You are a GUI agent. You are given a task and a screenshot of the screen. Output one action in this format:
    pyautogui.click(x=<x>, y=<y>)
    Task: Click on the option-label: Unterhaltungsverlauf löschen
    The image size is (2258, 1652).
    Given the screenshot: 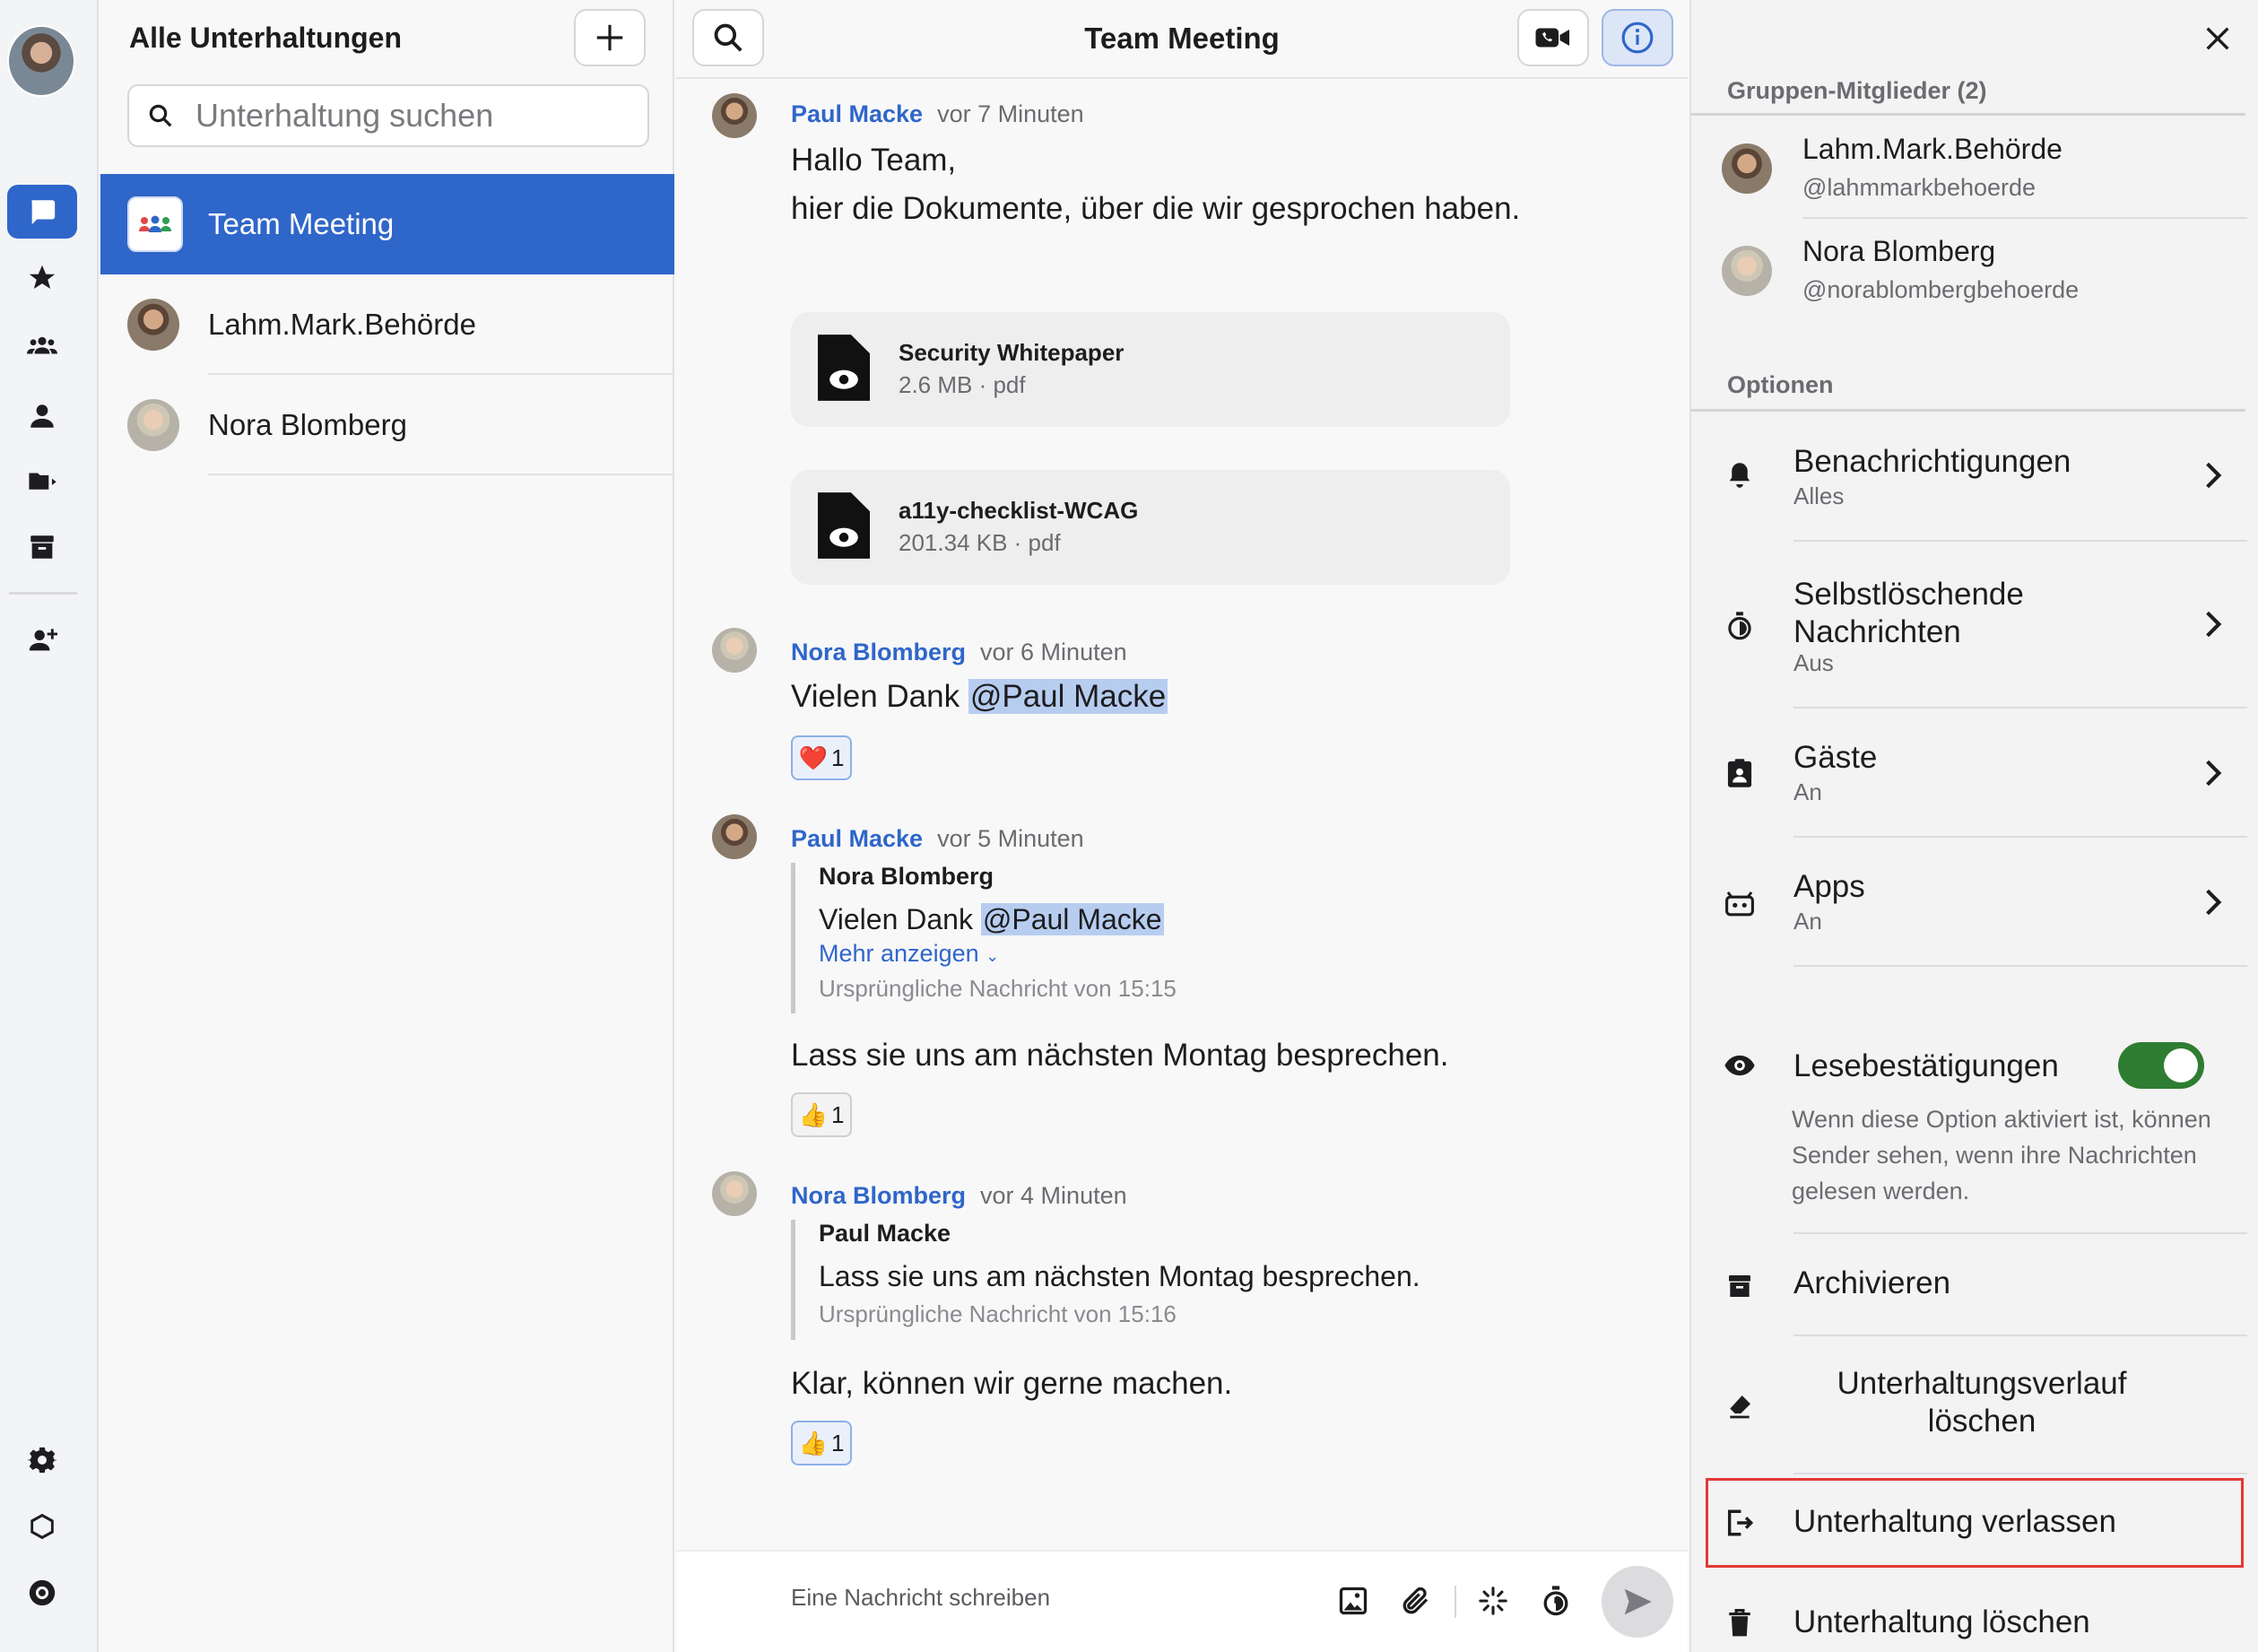 What is the action you would take?
    pyautogui.click(x=1982, y=1402)
    